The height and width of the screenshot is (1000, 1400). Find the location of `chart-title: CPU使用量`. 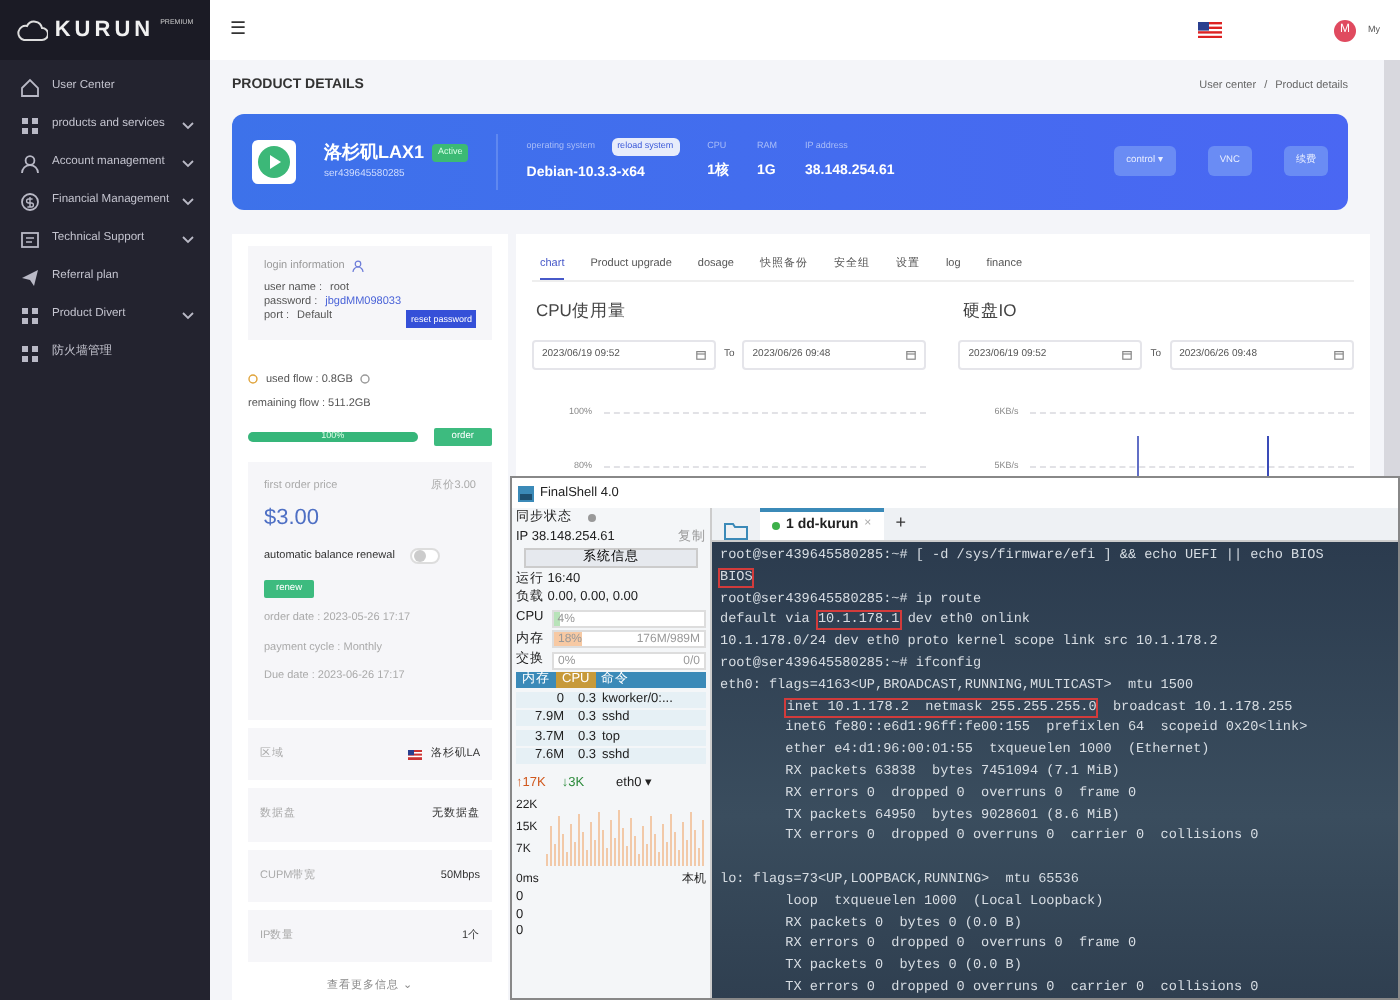

chart-title: CPU使用量 is located at coordinates (582, 310).